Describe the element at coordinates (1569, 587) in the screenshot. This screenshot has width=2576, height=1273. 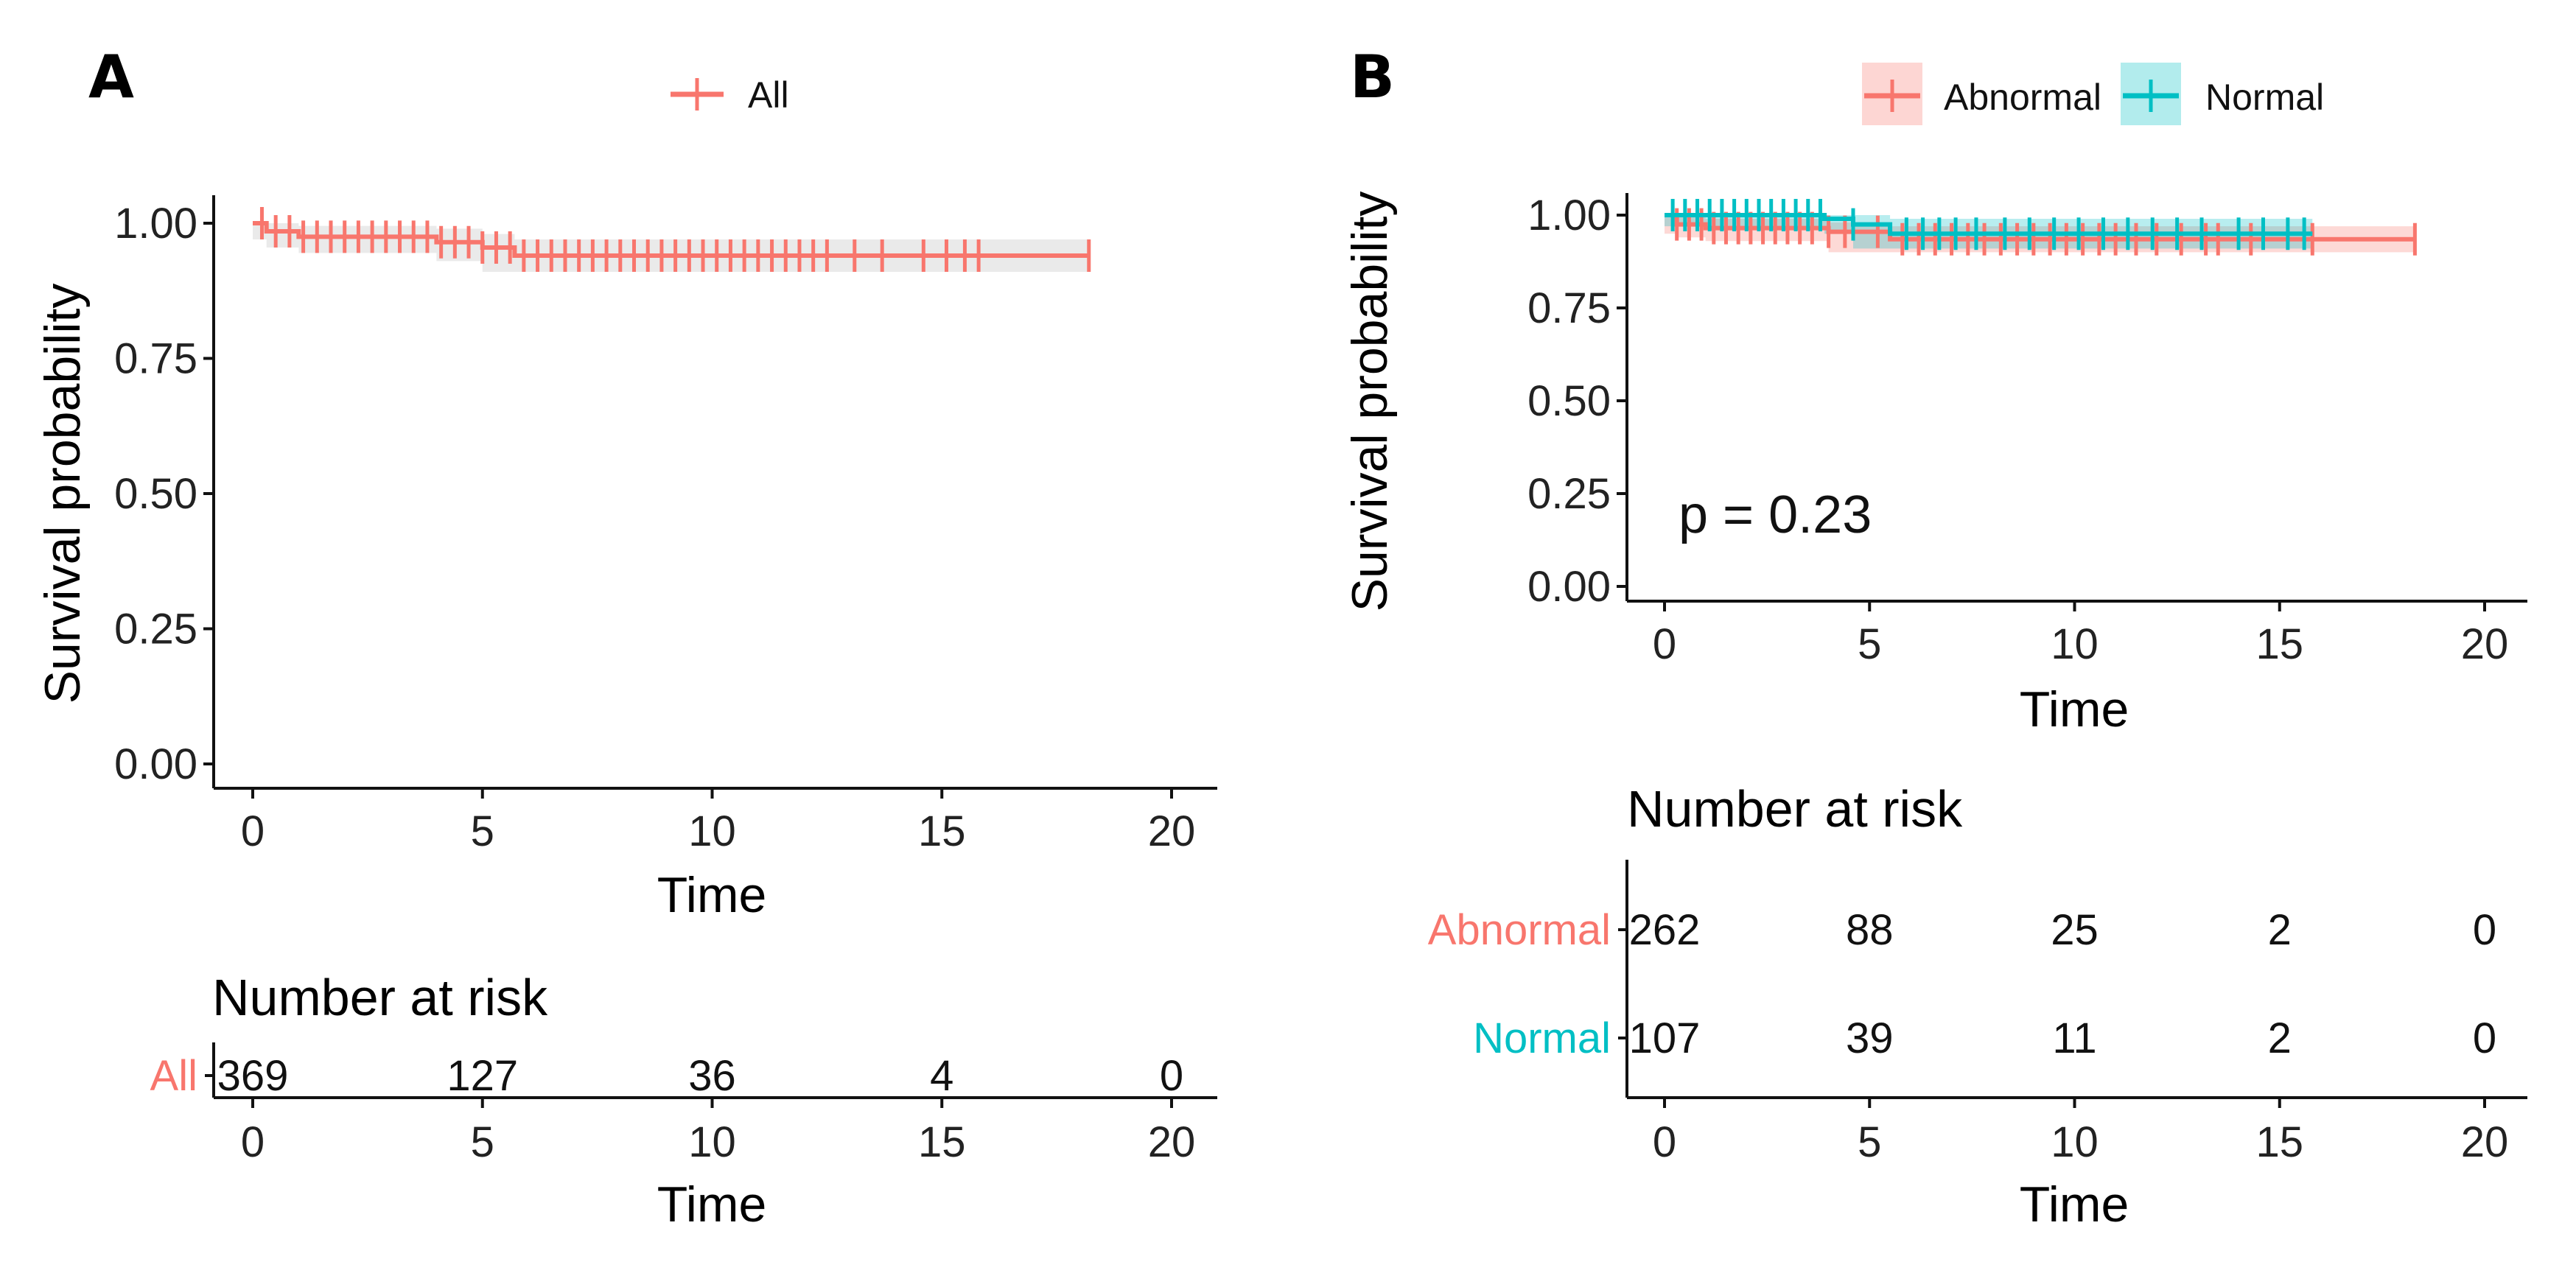
I see `panel-b-y-tick-label: 0.00` at that location.